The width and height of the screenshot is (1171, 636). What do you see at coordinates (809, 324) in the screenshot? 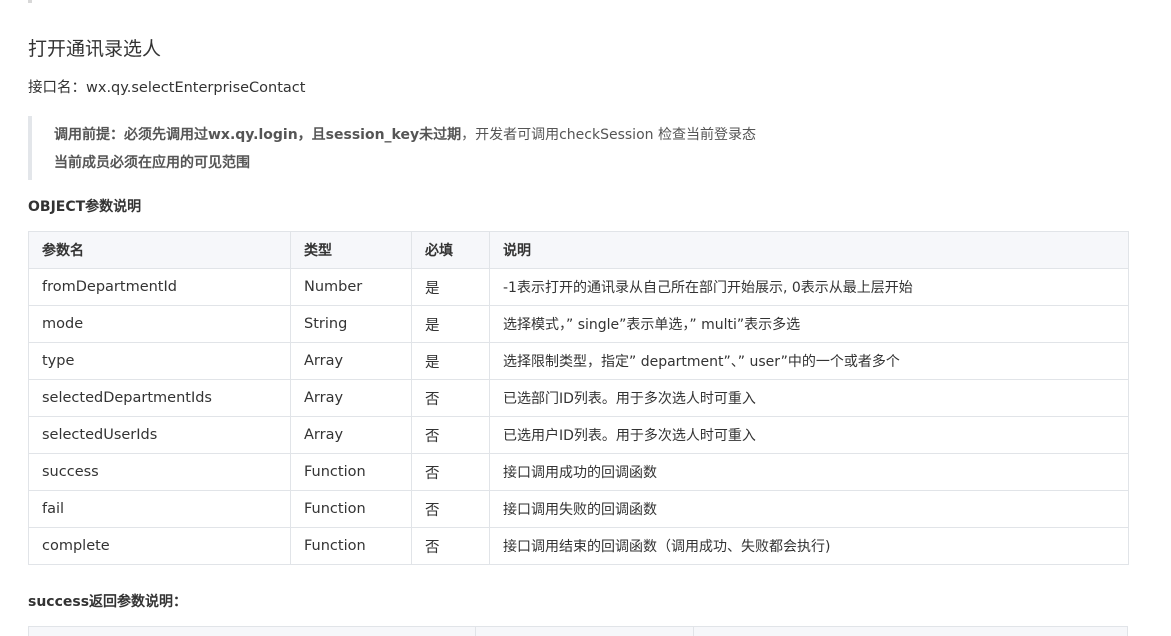
I see `cell-description: 选择模式，” single”表示单选，” multi”表示多选` at bounding box center [809, 324].